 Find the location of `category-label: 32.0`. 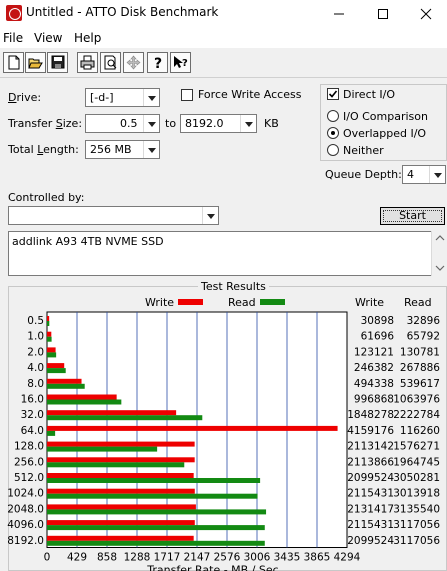

category-label: 32.0 is located at coordinates (32, 415).